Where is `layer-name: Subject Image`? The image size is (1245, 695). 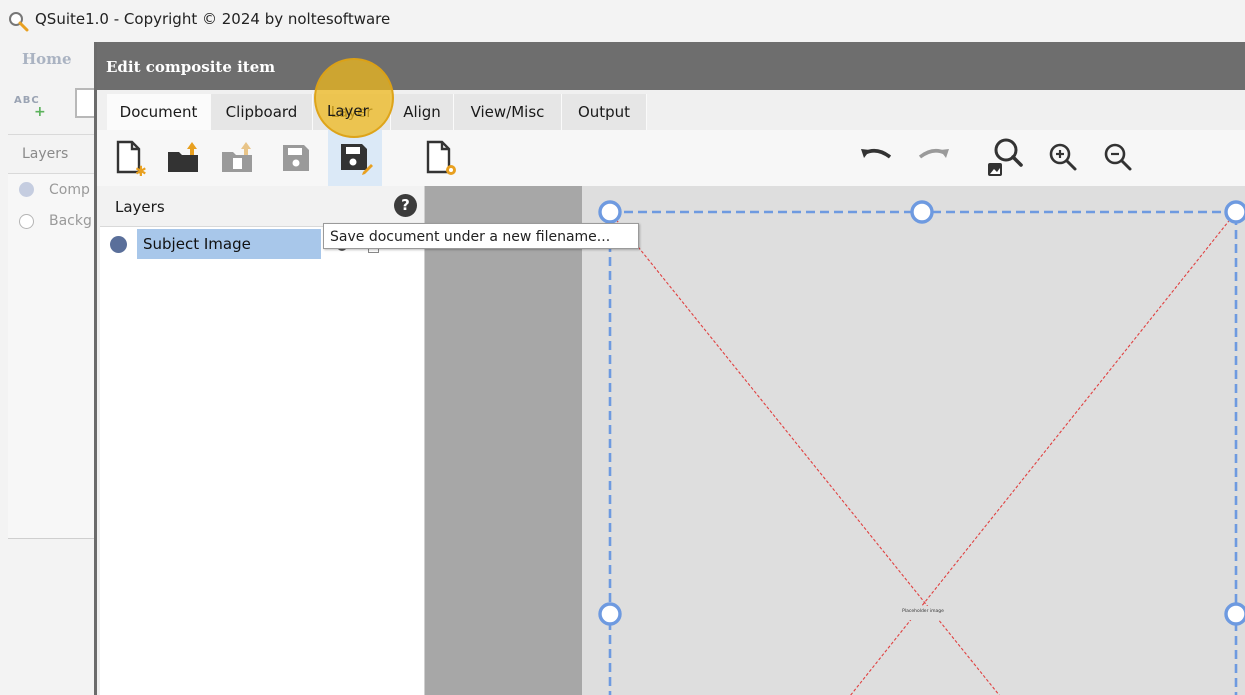
layer-name: Subject Image is located at coordinates (197, 244).